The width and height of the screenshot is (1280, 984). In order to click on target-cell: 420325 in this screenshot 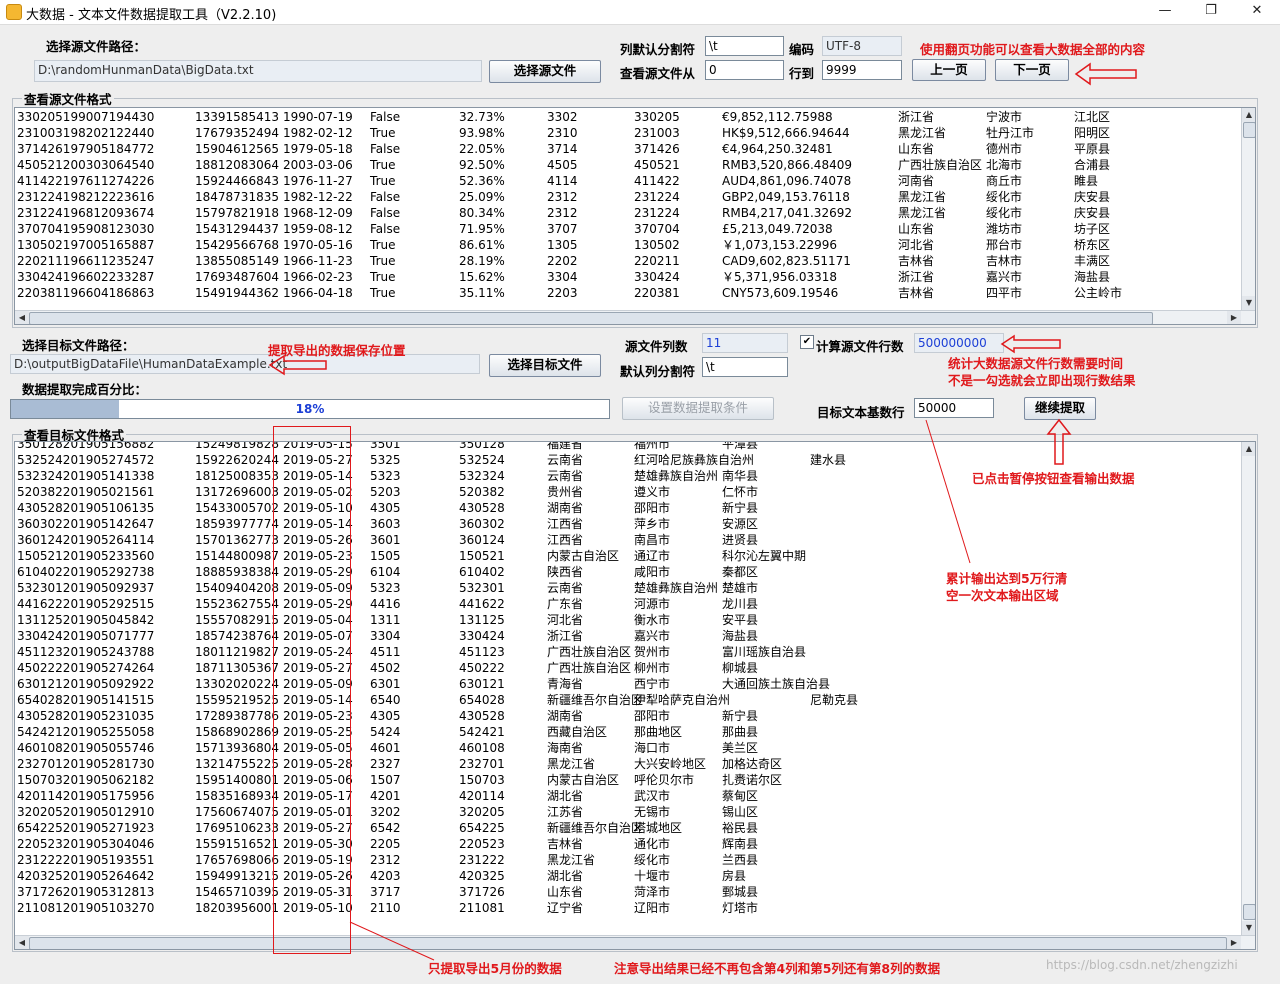, I will do `click(482, 876)`.